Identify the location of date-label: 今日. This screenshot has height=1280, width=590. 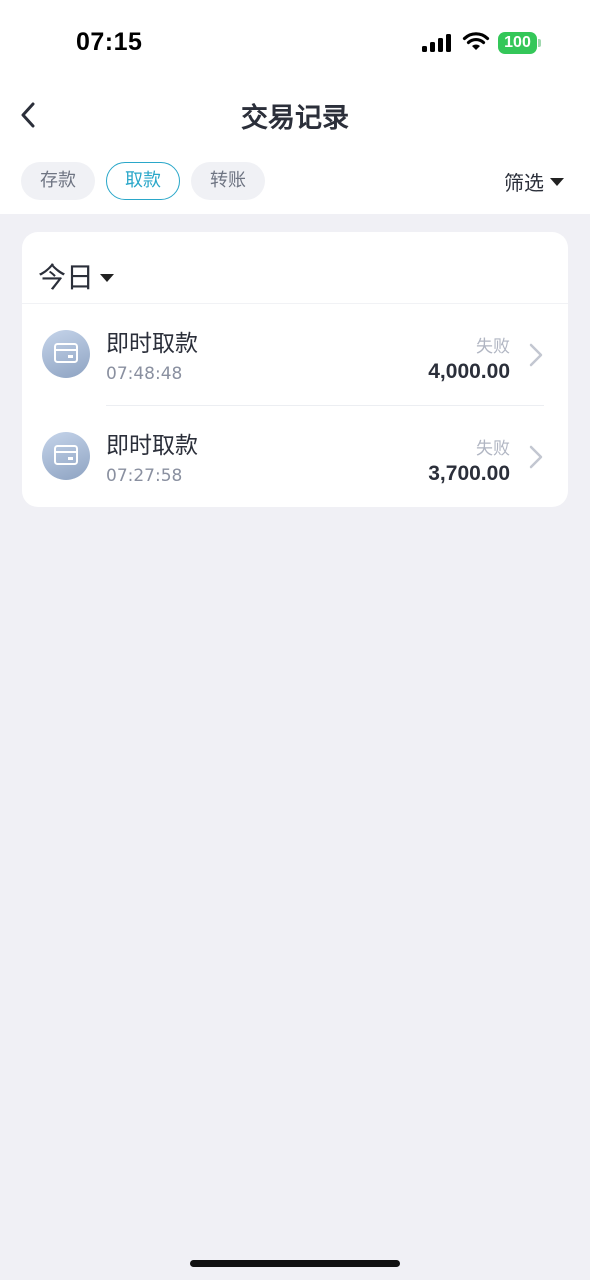
(66, 277).